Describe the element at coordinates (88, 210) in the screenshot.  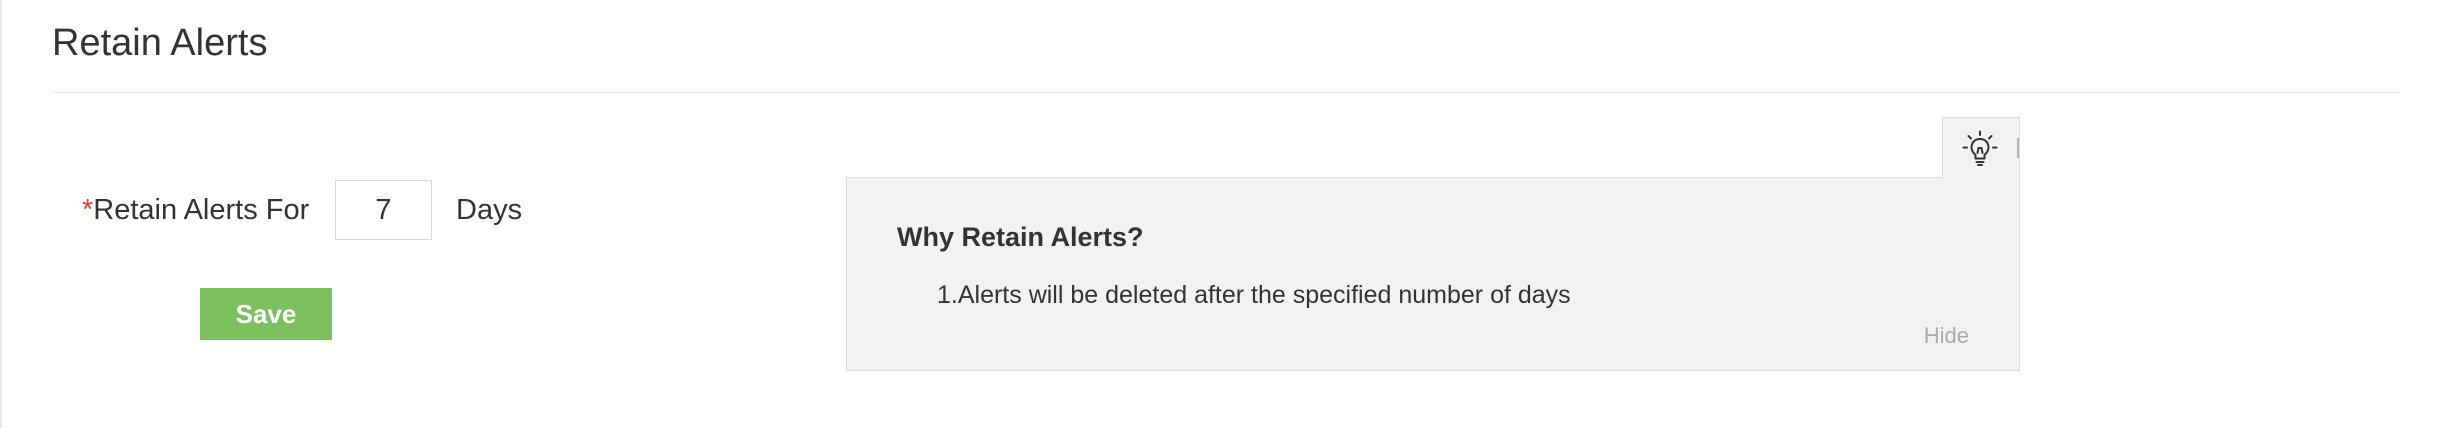
I see `required-marker: *` at that location.